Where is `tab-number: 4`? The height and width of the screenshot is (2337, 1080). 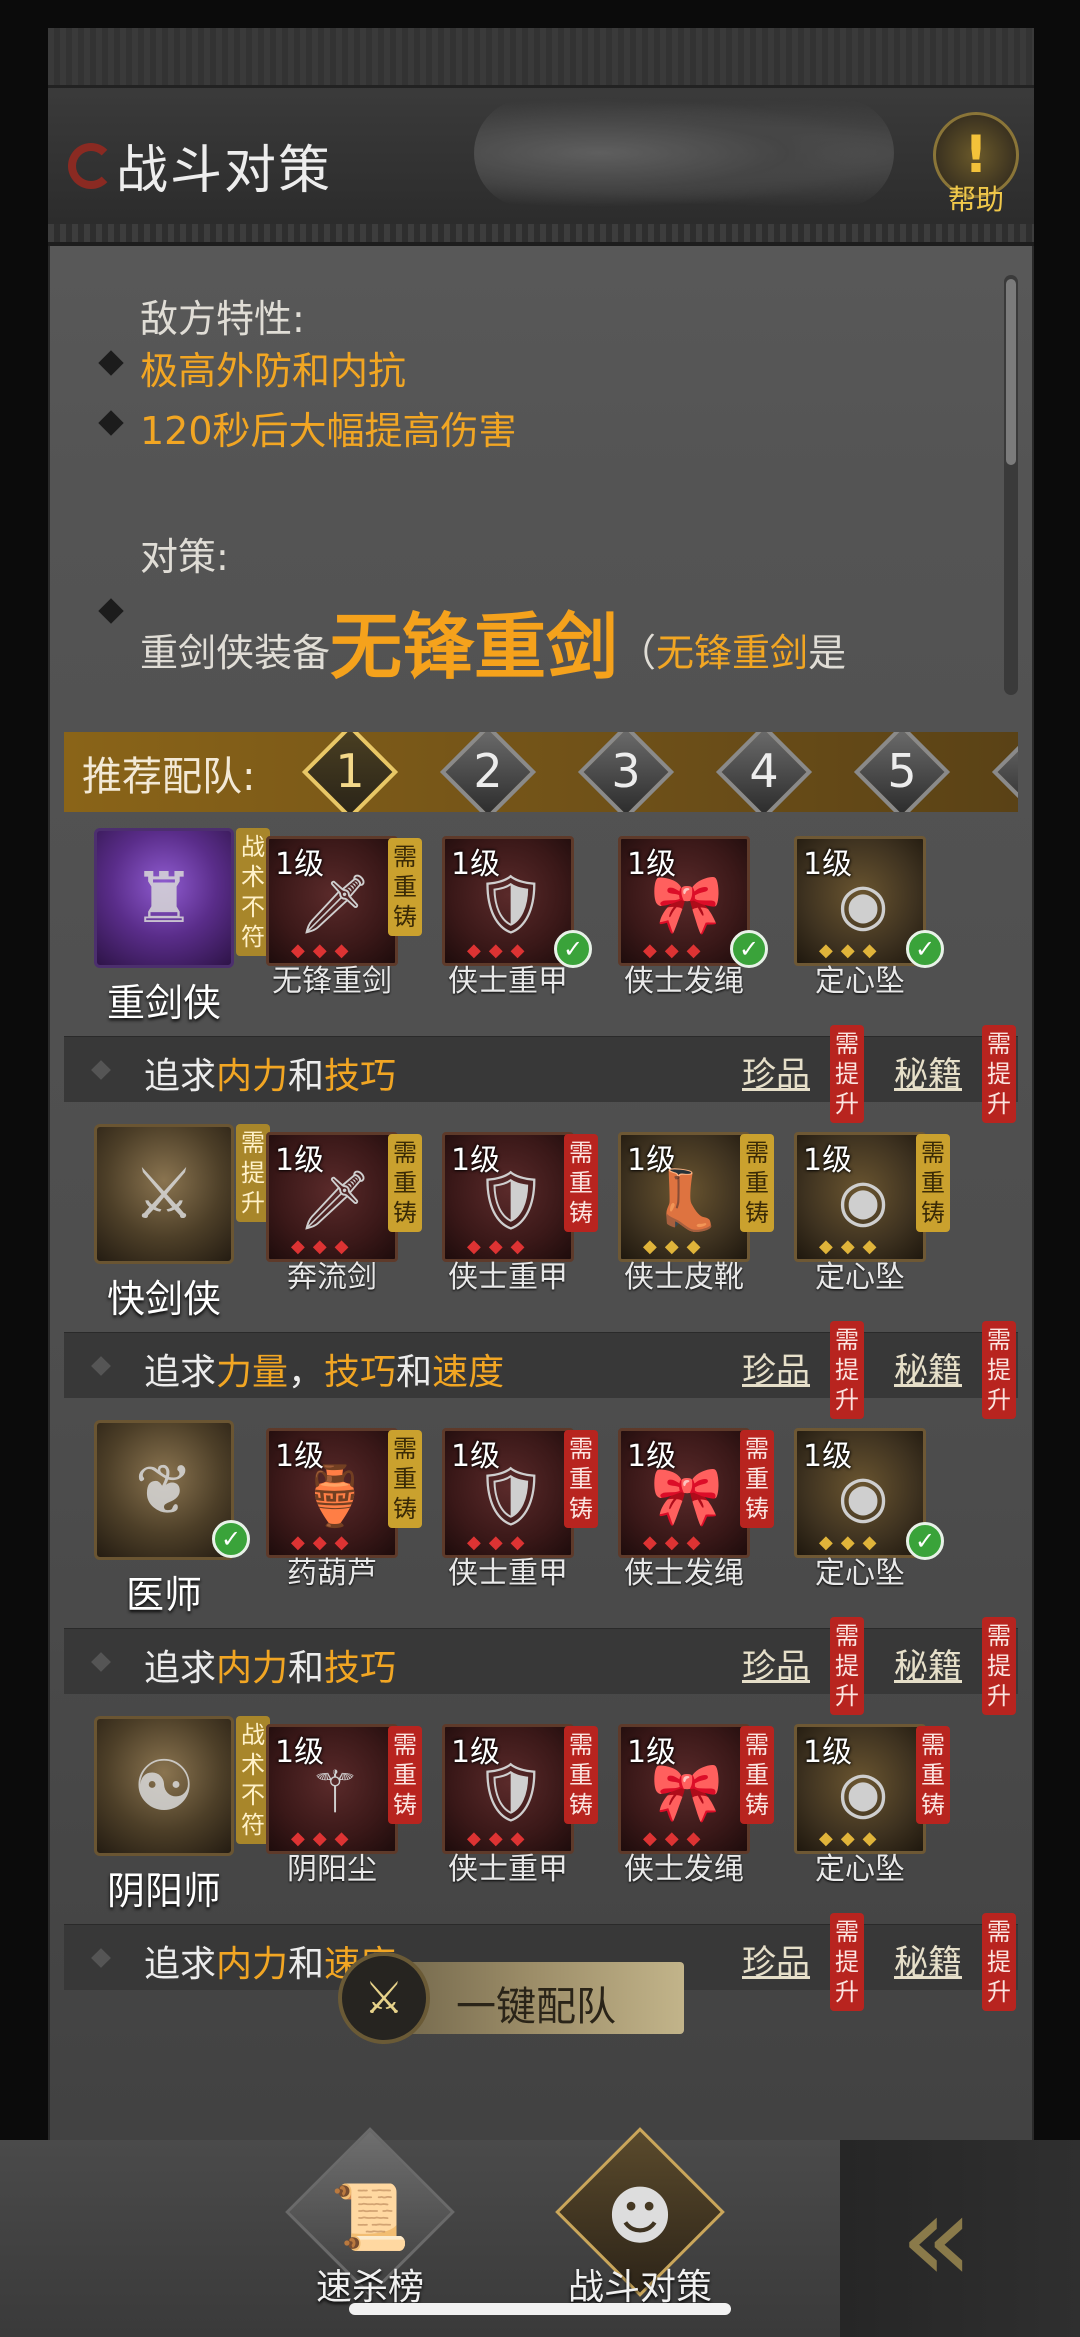
tab-number: 4 is located at coordinates (764, 771).